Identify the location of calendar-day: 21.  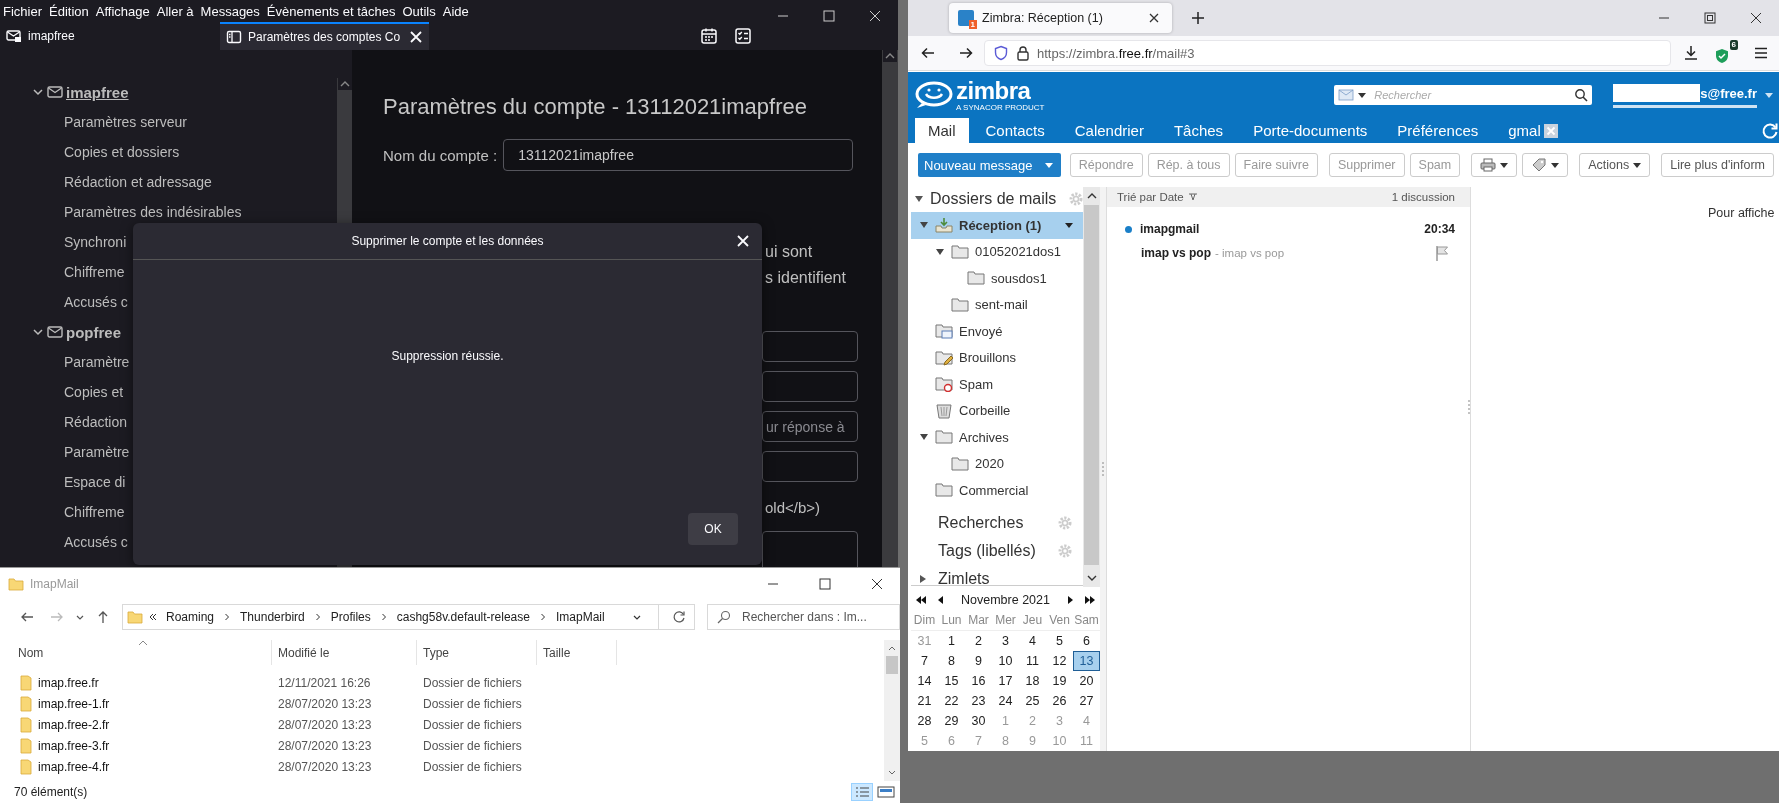
(924, 701).